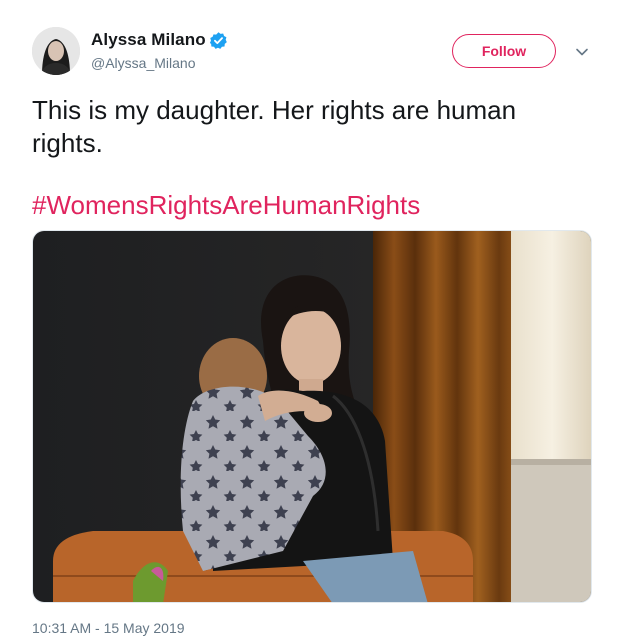  I want to click on author-avatar, so click(56, 51).